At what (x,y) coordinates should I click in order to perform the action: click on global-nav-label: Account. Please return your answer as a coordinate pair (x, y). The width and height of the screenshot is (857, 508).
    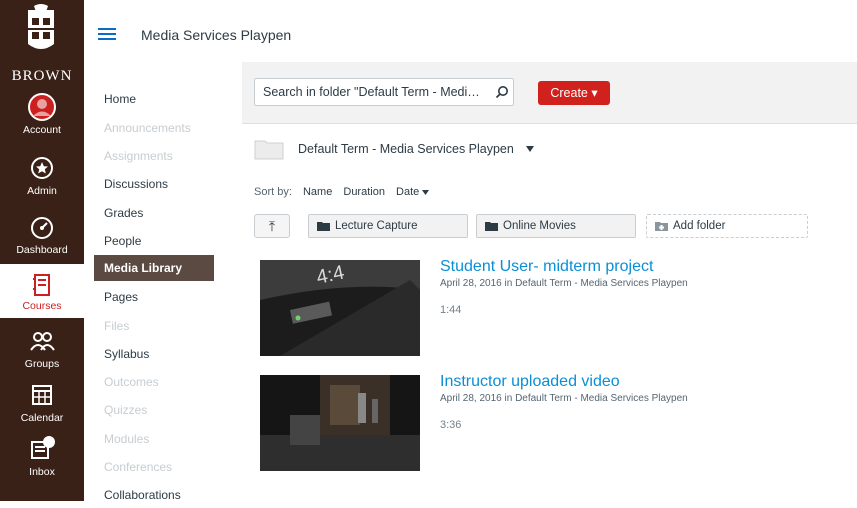
    Looking at the image, I should click on (42, 130).